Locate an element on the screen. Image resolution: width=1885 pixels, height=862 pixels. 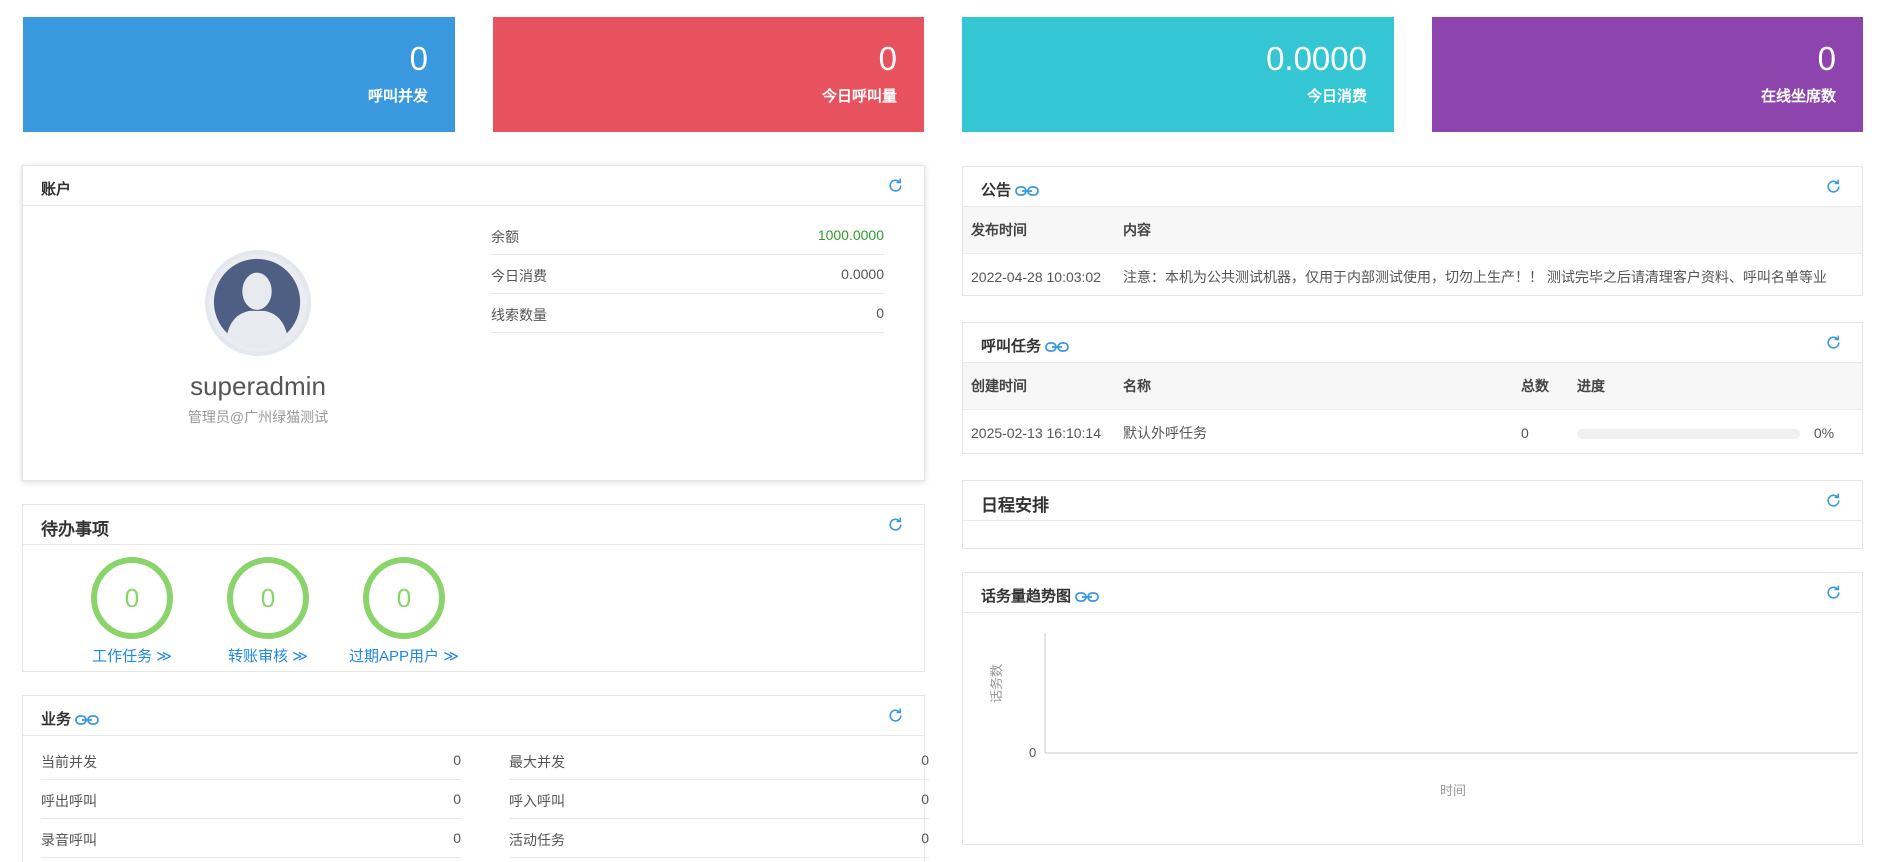
column-header: 进度 is located at coordinates (1715, 386).